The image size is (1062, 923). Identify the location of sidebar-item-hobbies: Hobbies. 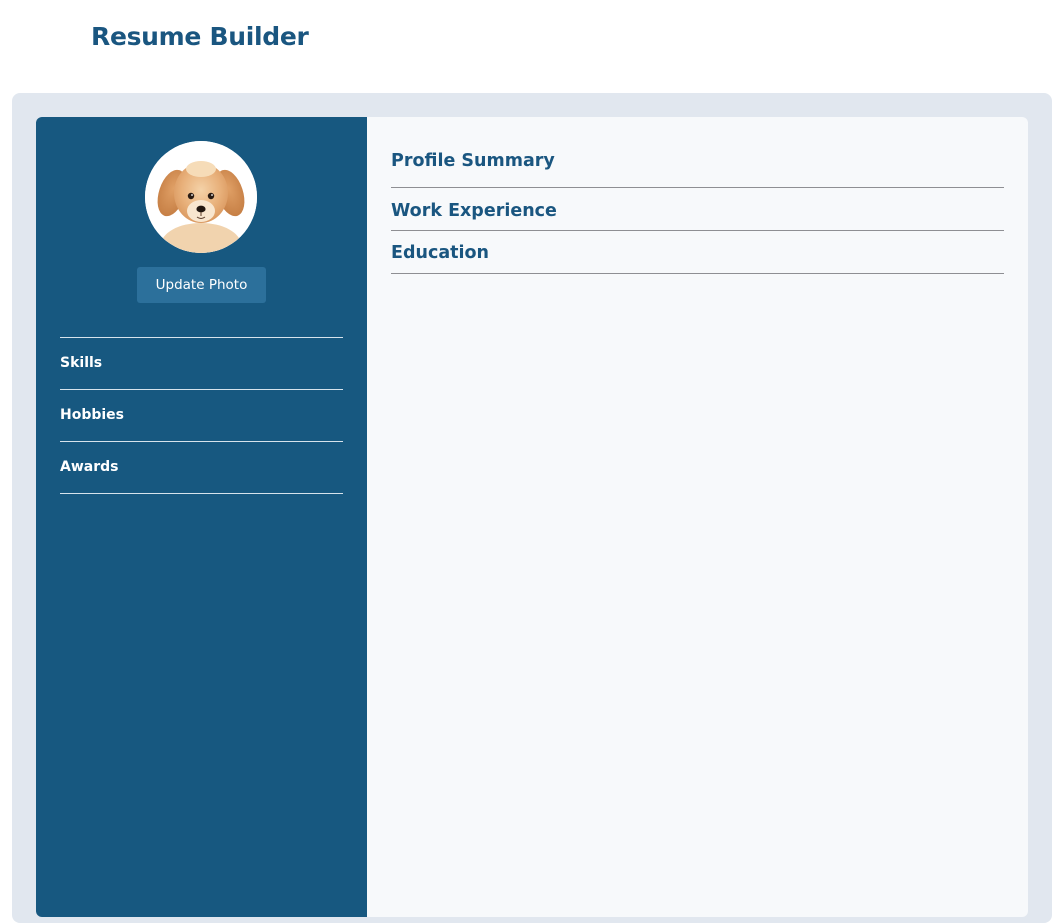
(201, 416).